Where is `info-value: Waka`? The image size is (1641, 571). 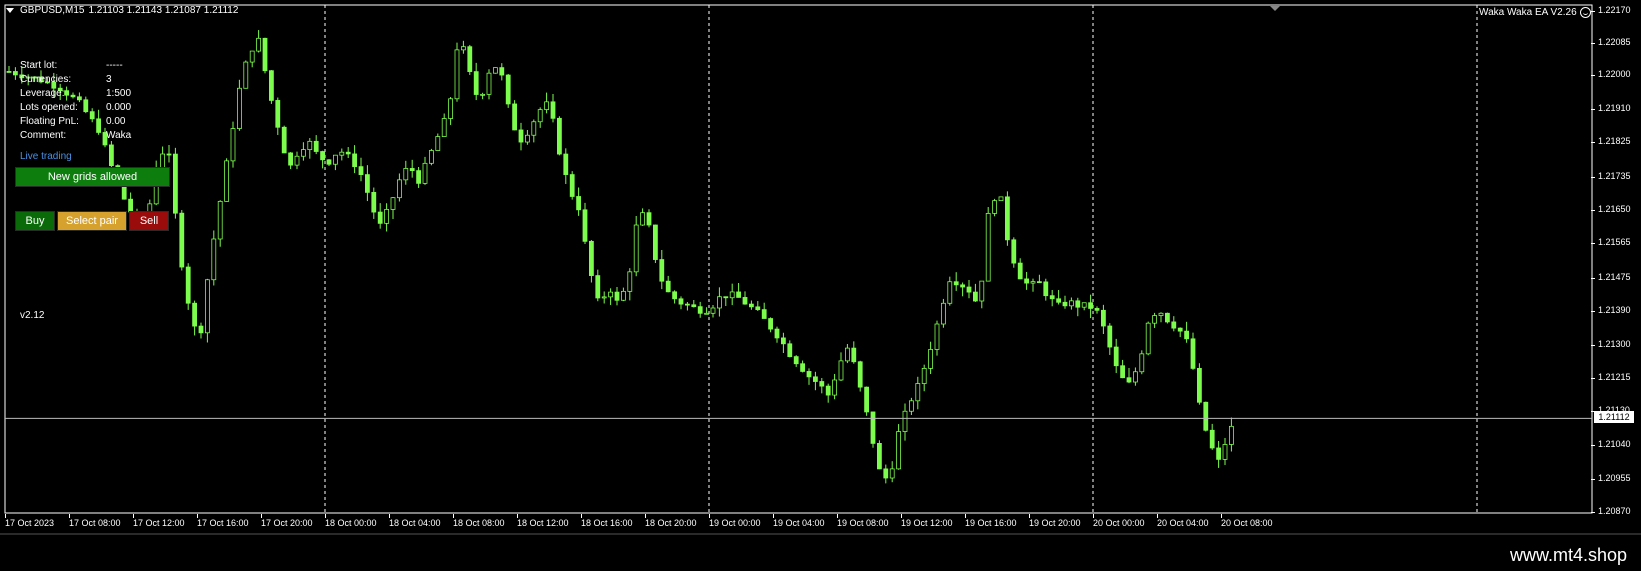
info-value: Waka is located at coordinates (119, 135).